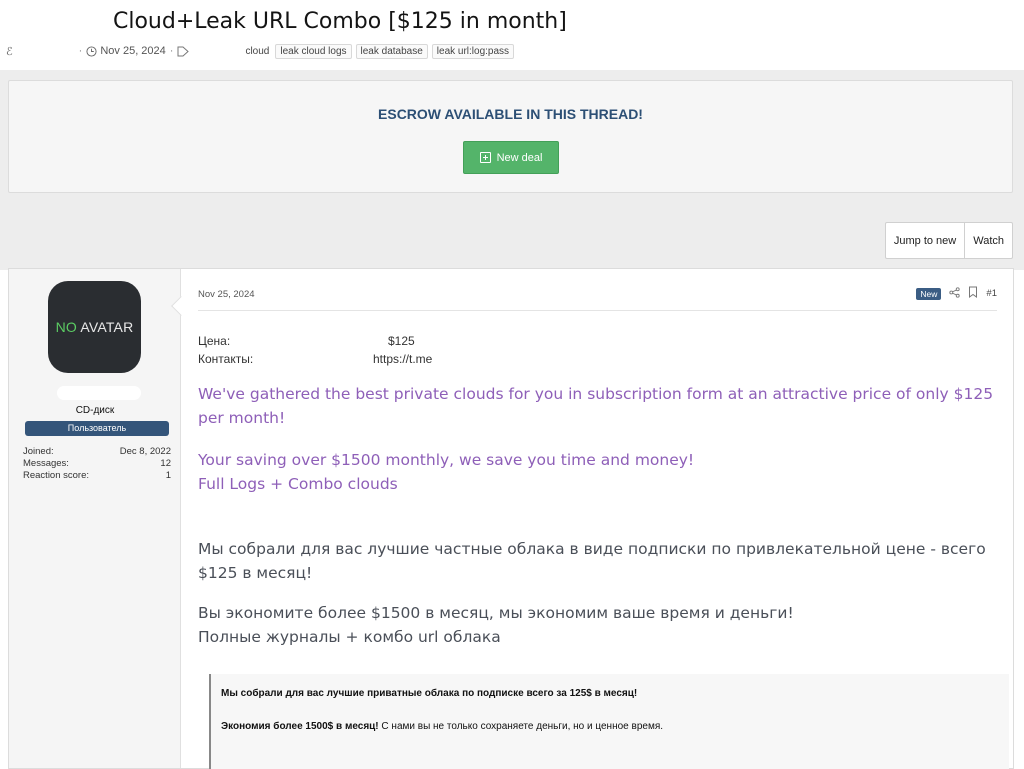  I want to click on field-row: Контакты: https://t.me, so click(315, 359).